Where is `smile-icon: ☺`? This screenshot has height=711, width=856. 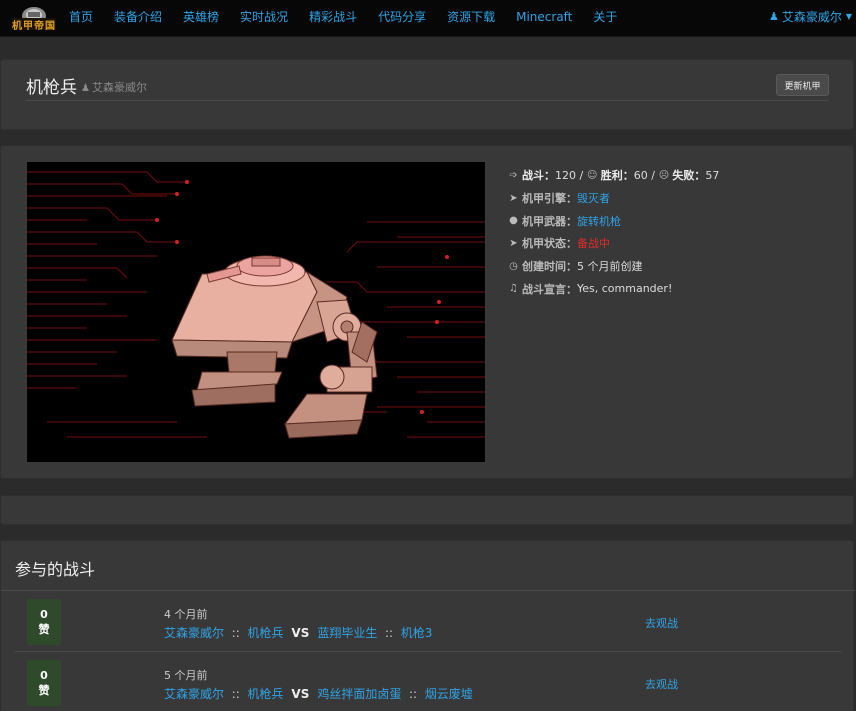
smile-icon: ☺ is located at coordinates (592, 175).